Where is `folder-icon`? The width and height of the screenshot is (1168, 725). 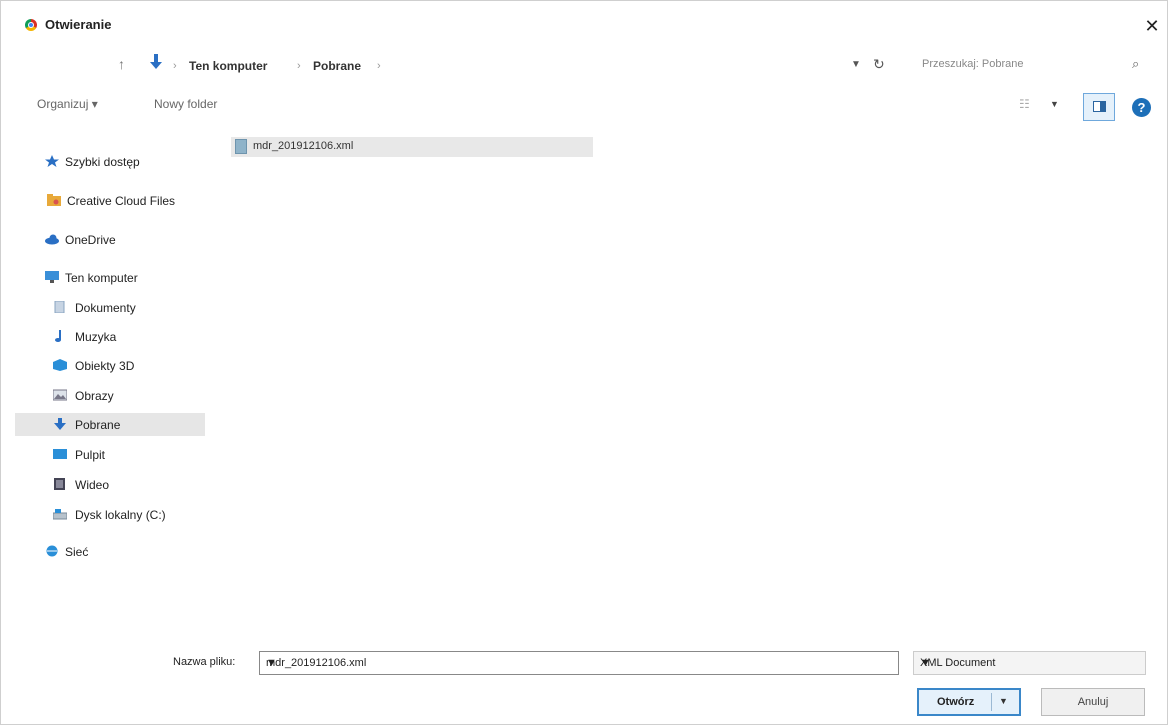
folder-icon is located at coordinates (54, 200).